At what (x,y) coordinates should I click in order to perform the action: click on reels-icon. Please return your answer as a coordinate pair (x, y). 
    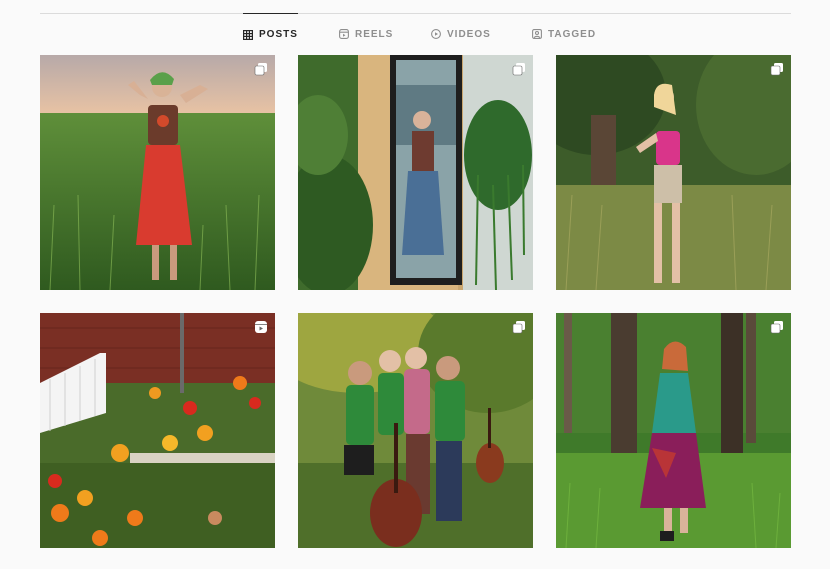
    Looking at the image, I should click on (344, 34).